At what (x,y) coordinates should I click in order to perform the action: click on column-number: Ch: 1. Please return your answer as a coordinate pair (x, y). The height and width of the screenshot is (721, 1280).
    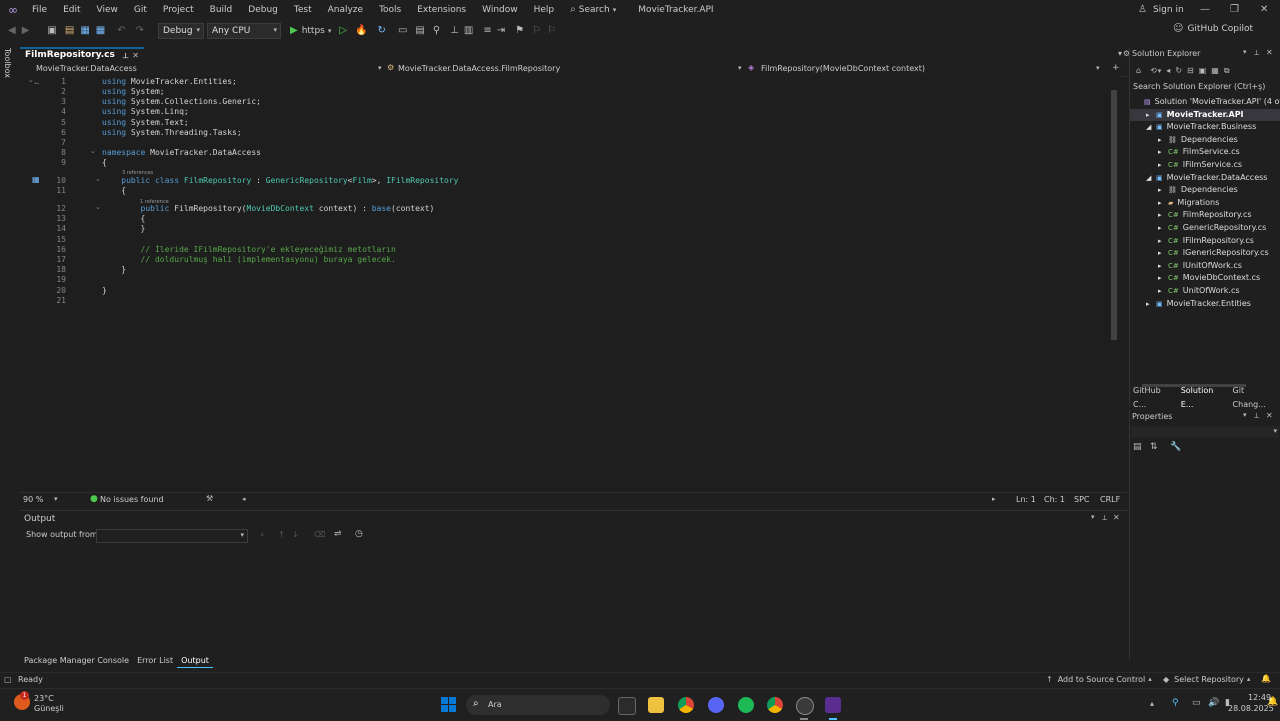
    Looking at the image, I should click on (1054, 500).